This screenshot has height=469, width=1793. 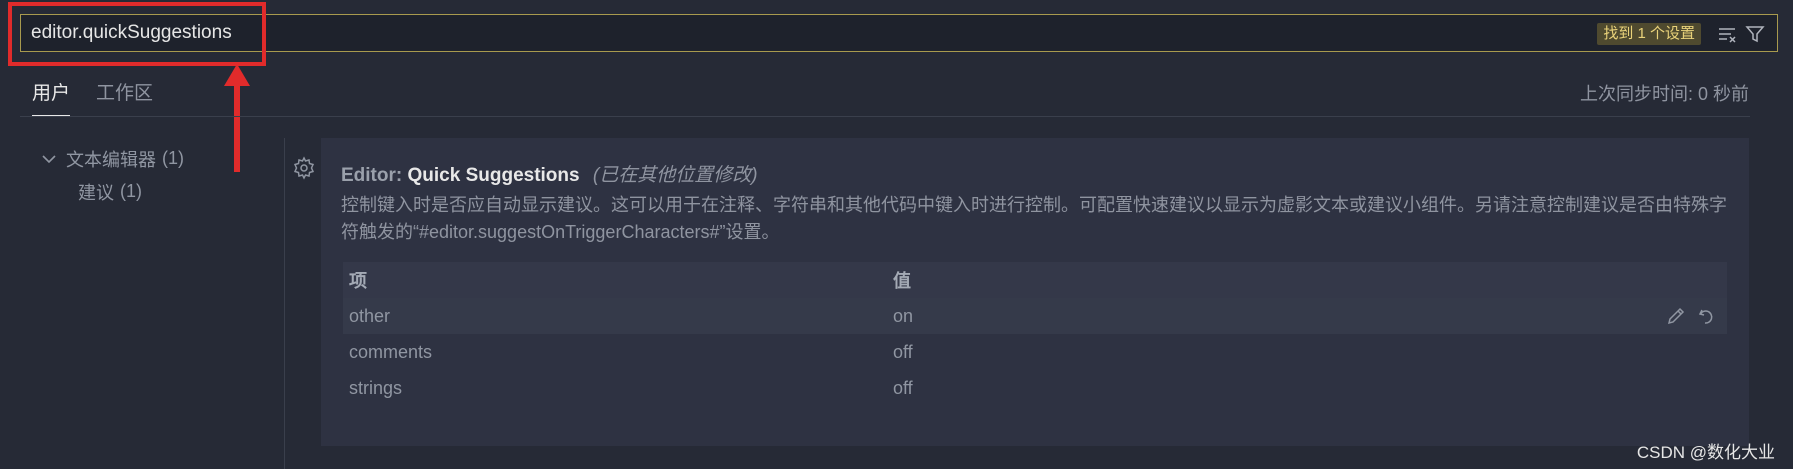 What do you see at coordinates (1649, 34) in the screenshot?
I see `found-count-badge: 找到 1 个设置` at bounding box center [1649, 34].